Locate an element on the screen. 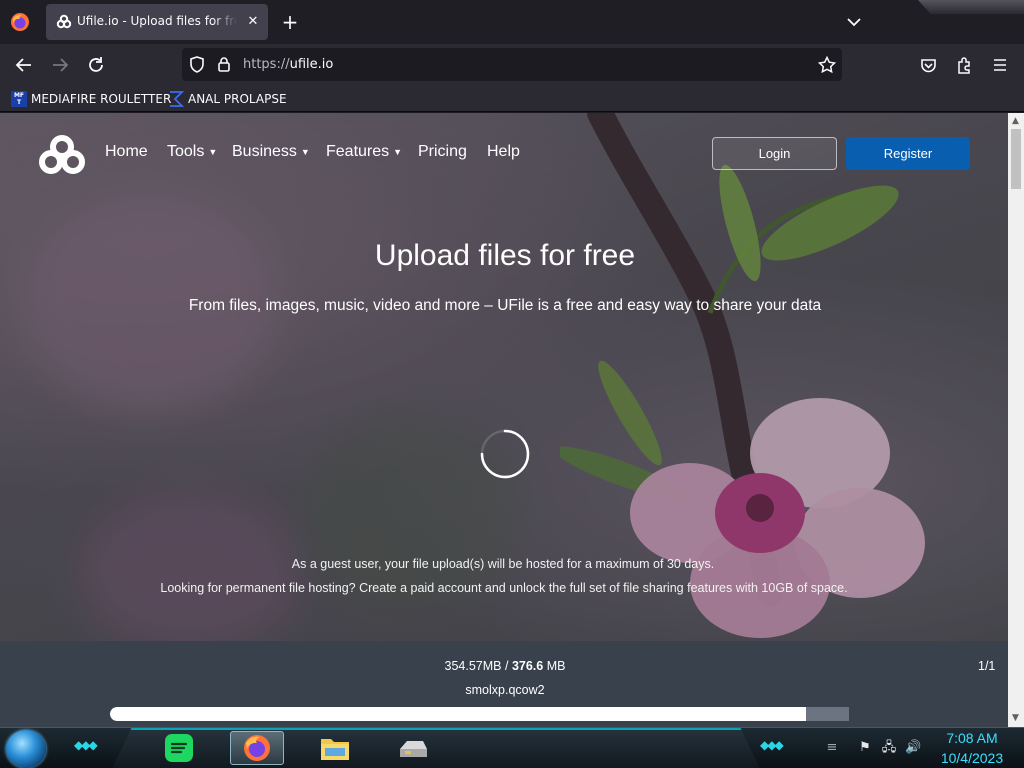 The height and width of the screenshot is (768, 1024). pocket-icon is located at coordinates (928, 65).